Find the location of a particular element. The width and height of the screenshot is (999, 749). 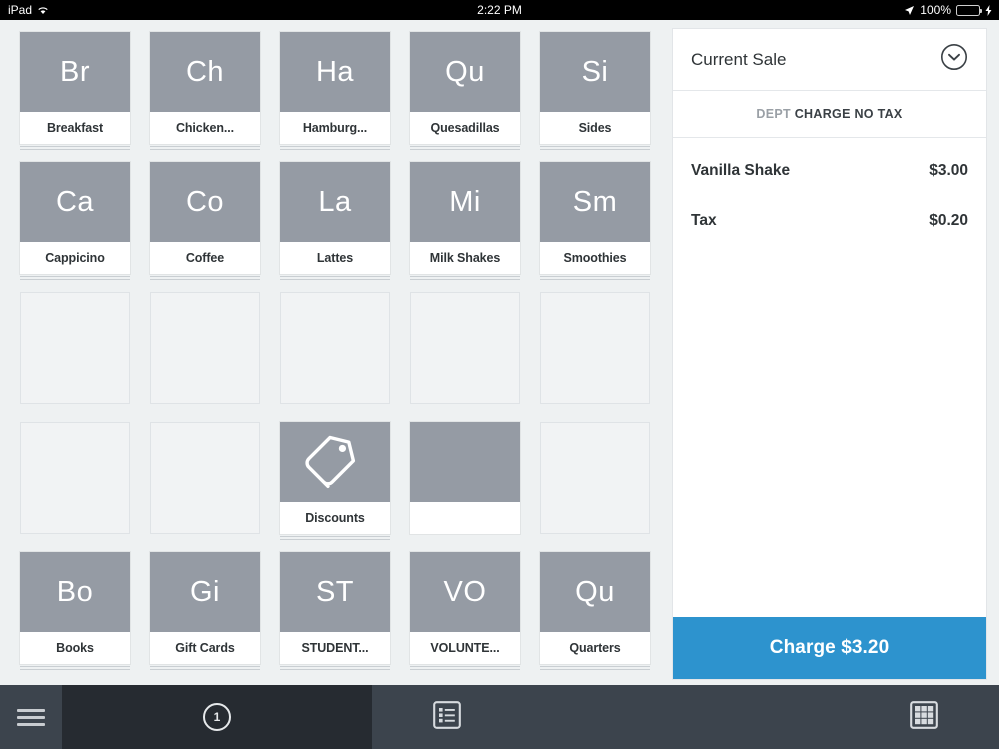

sale-line-item: Vanilla Shake $3.00 is located at coordinates (829, 171).